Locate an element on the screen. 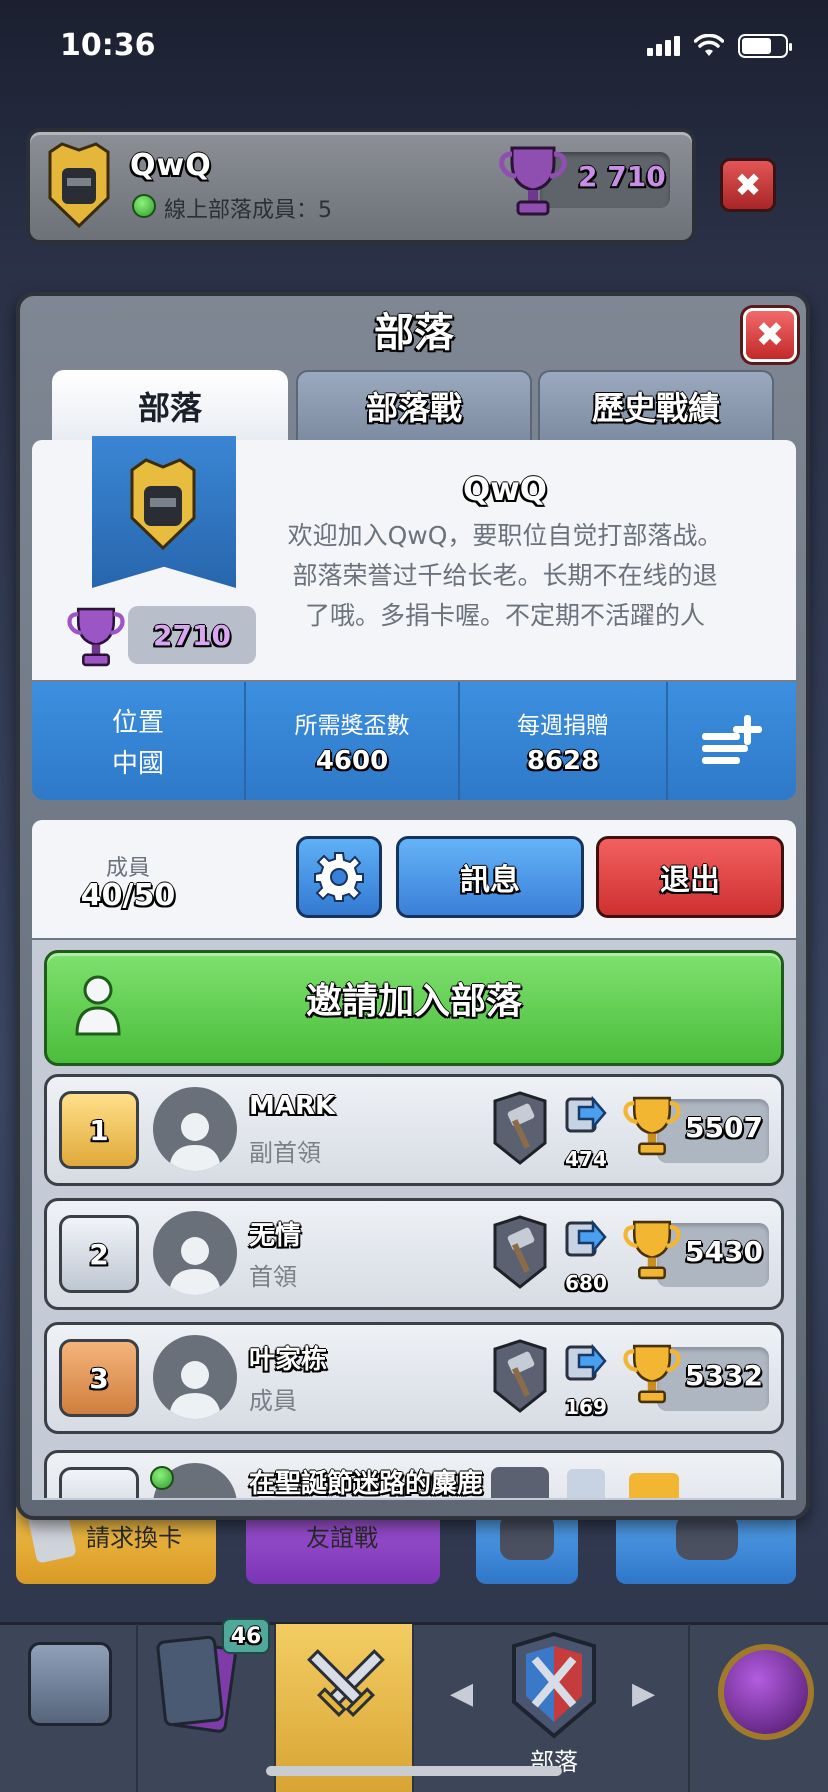 Image resolution: width=828 pixels, height=1792 pixels. elixir-icon is located at coordinates (766, 1692).